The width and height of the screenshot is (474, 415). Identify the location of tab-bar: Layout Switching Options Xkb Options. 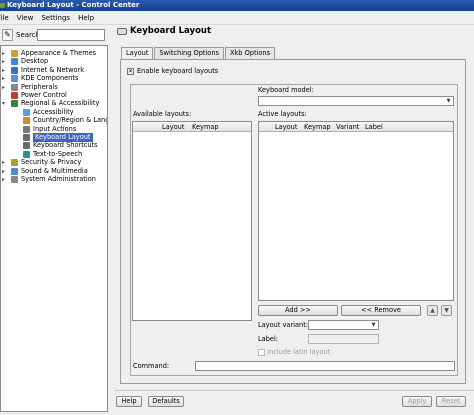
(198, 53).